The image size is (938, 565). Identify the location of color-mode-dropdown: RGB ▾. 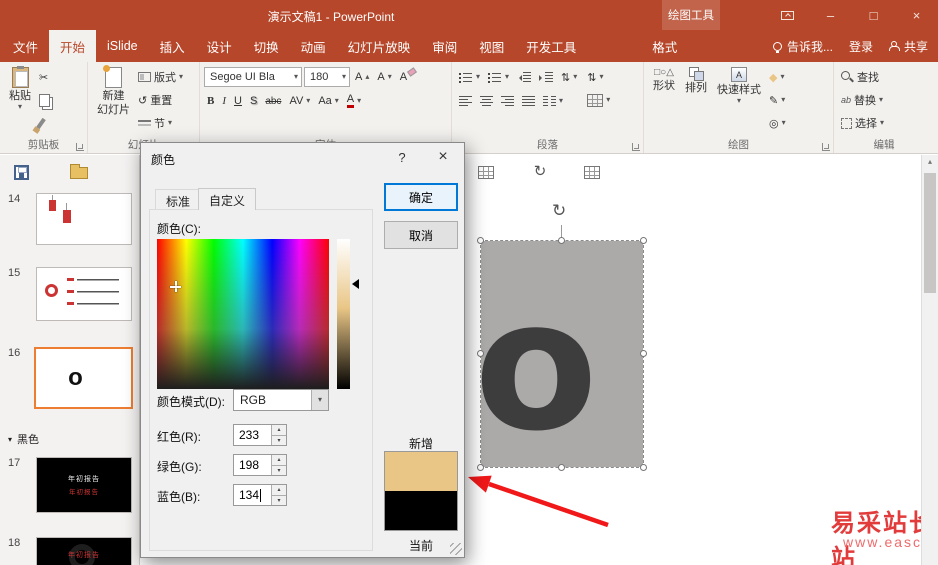
(281, 400).